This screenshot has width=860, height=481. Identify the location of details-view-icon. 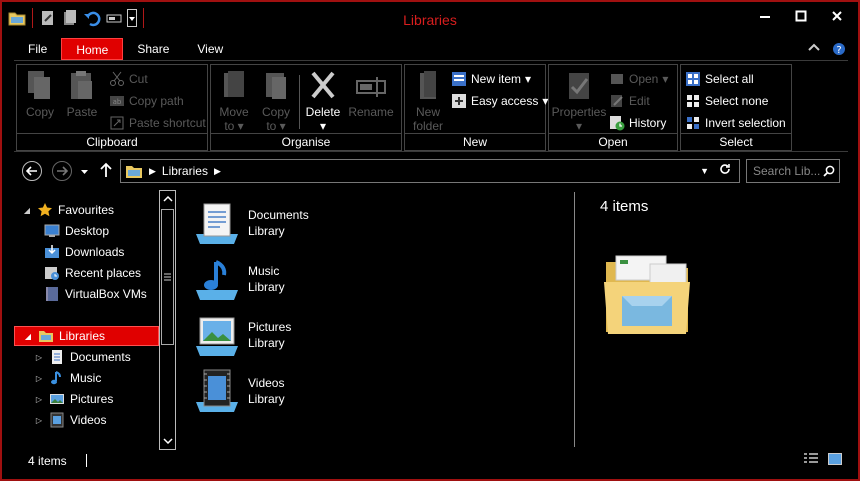
(811, 460).